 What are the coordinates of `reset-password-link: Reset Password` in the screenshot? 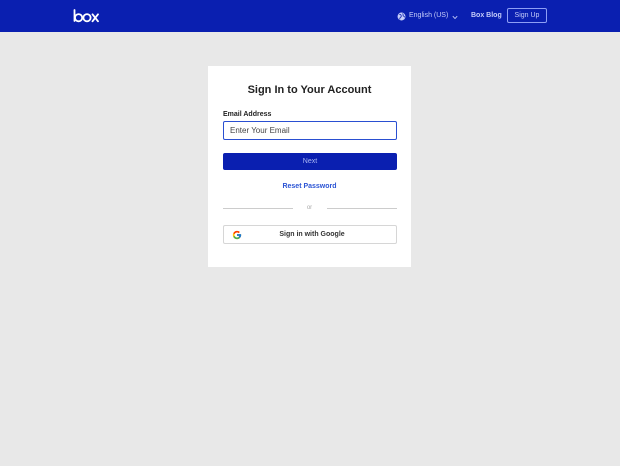 It's located at (309, 186).